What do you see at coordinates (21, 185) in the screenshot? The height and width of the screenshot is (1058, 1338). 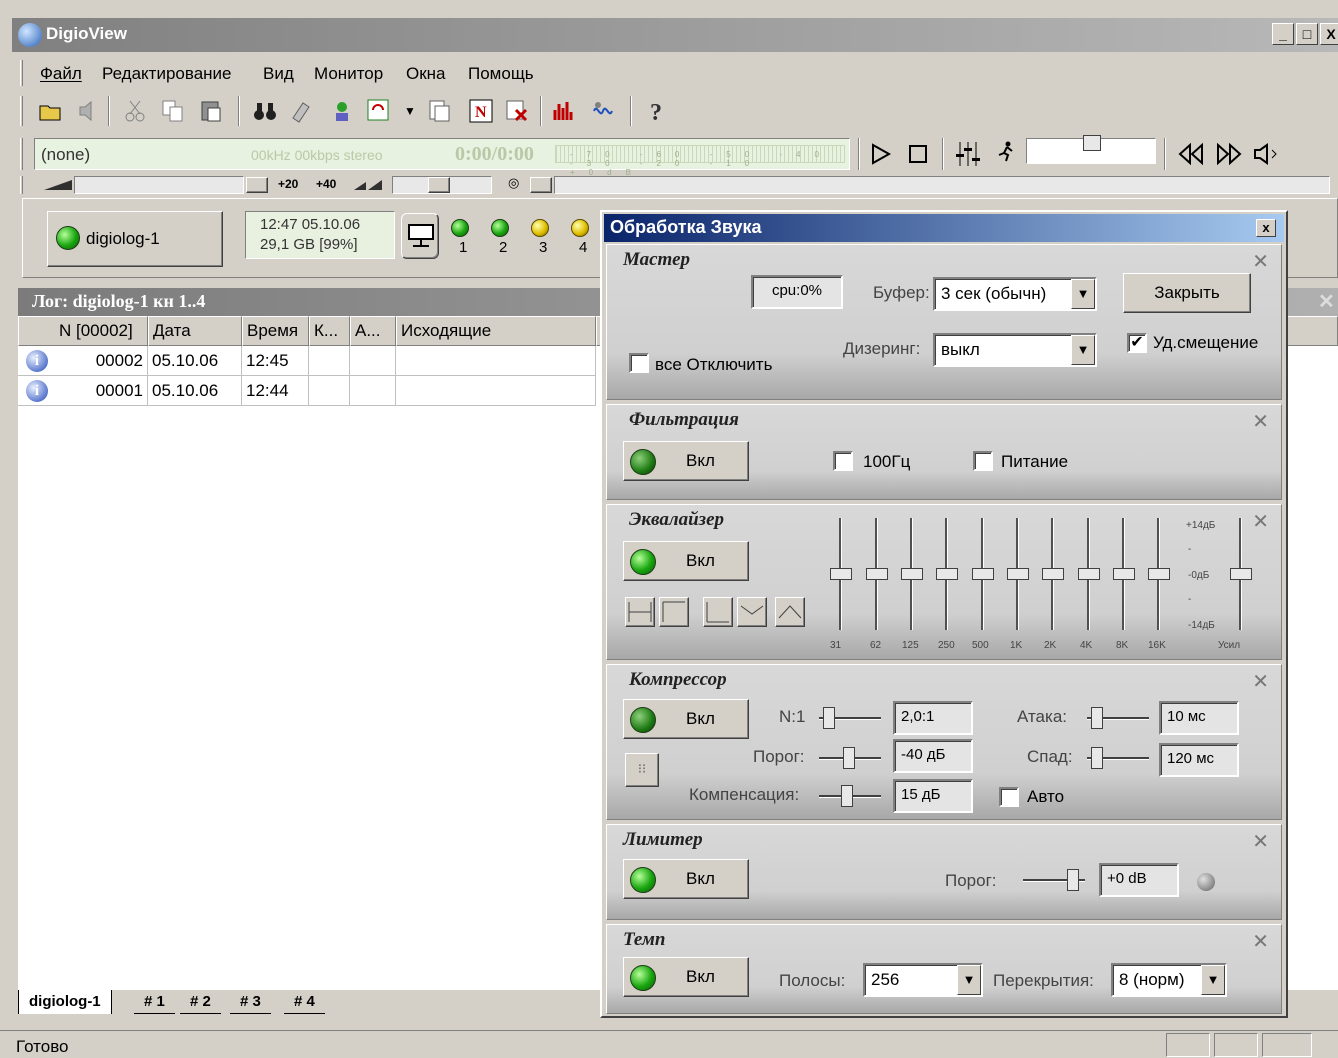 I see `position-grip` at bounding box center [21, 185].